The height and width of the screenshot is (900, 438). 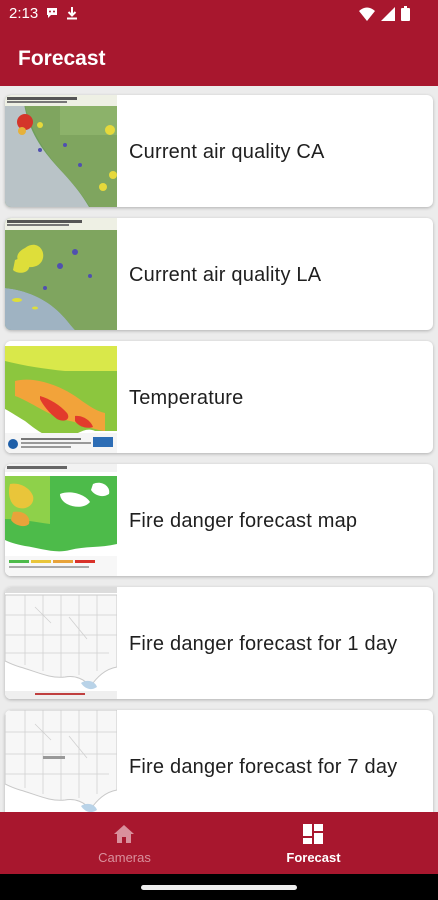 I want to click on forecast-card-label: Fire danger forecast for 1 day, so click(x=263, y=644).